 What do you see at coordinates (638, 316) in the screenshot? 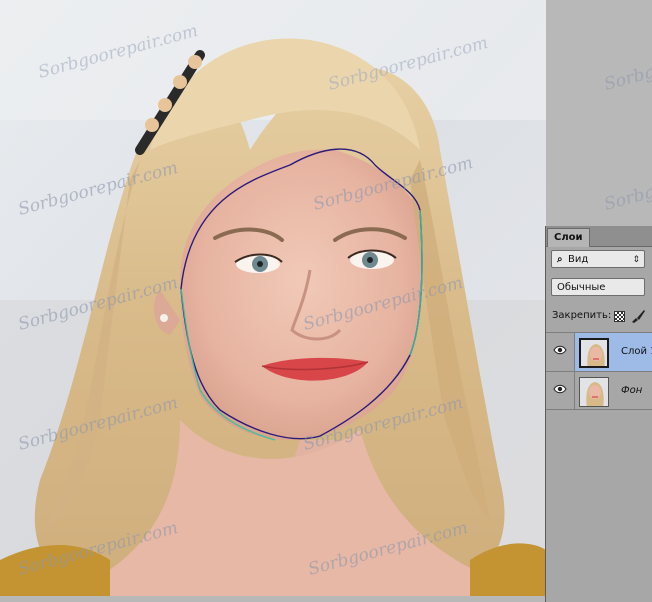
I see `lock-brush-icon` at bounding box center [638, 316].